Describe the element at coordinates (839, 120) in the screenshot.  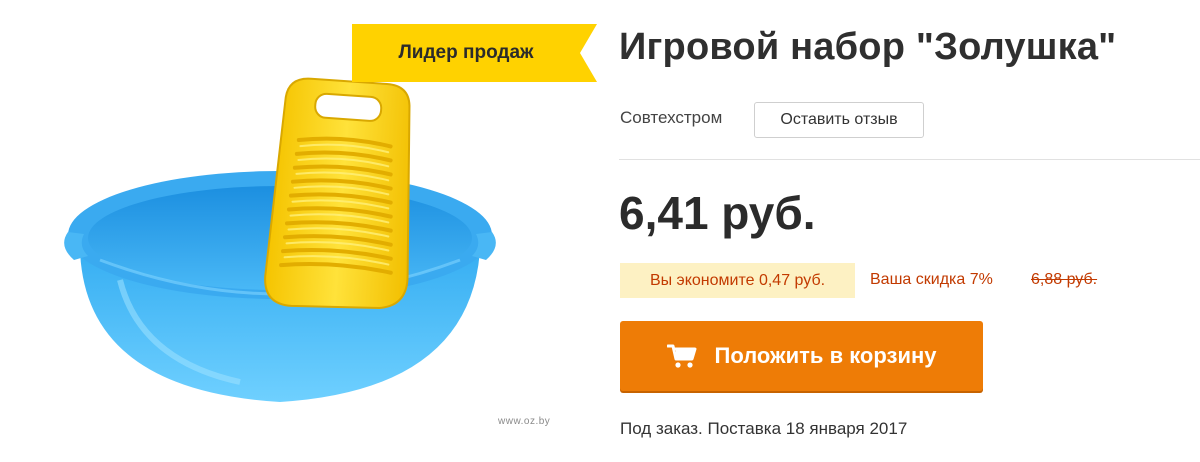
I see `leave-review-button: Оставить отзыв` at that location.